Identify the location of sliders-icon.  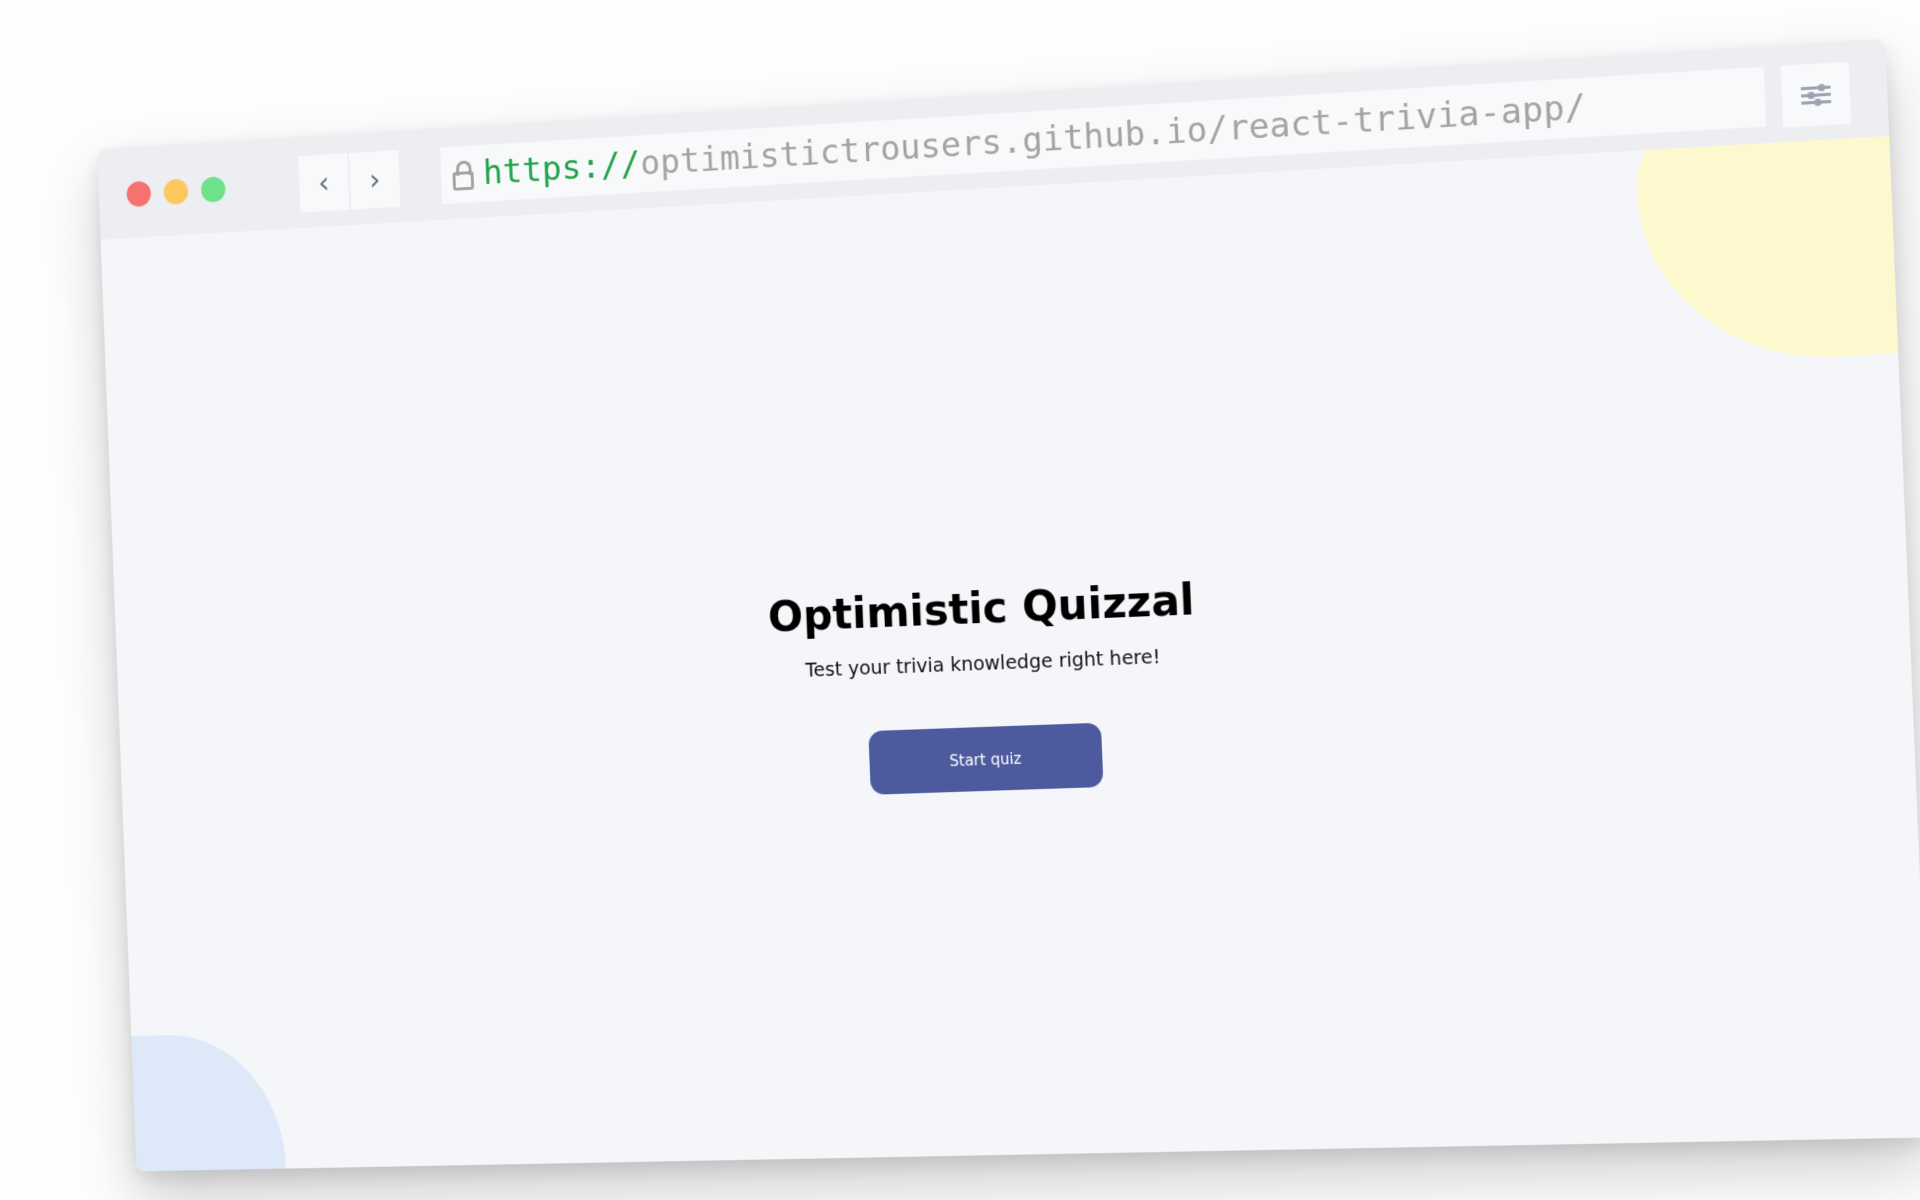
(1816, 95).